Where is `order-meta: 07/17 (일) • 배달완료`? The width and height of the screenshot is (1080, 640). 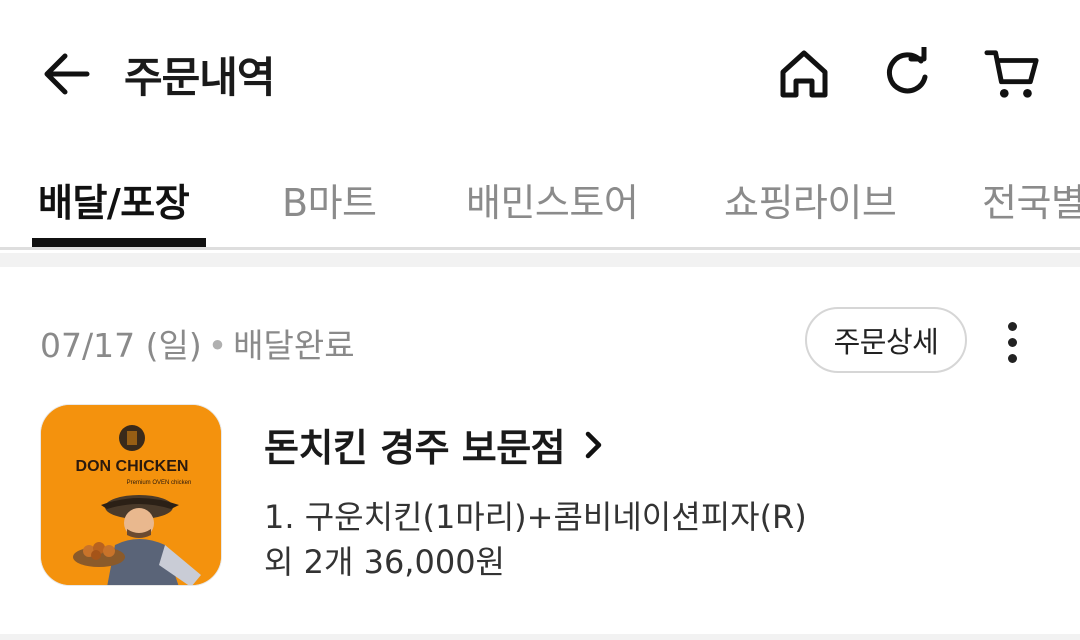 order-meta: 07/17 (일) • 배달완료 is located at coordinates (197, 343).